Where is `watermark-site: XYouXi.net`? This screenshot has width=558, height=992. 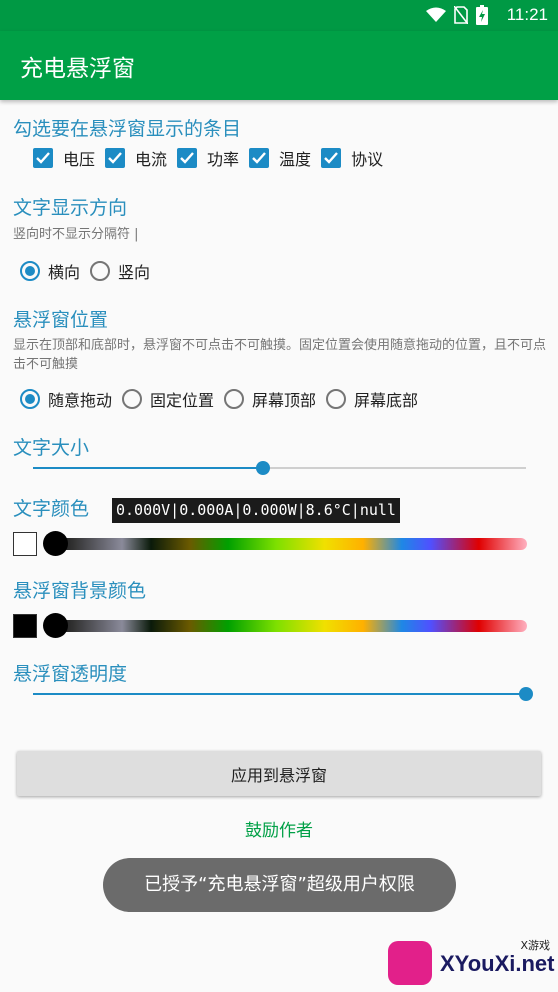 watermark-site: XYouXi.net is located at coordinates (497, 963).